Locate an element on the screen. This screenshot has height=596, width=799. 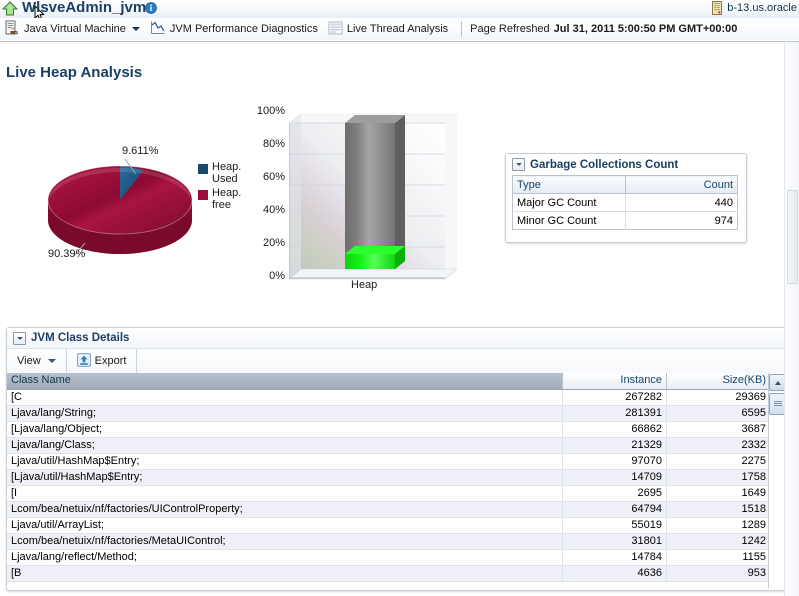
menu-java-virtual-machine: Java Virtual Machine is located at coordinates (72, 29).